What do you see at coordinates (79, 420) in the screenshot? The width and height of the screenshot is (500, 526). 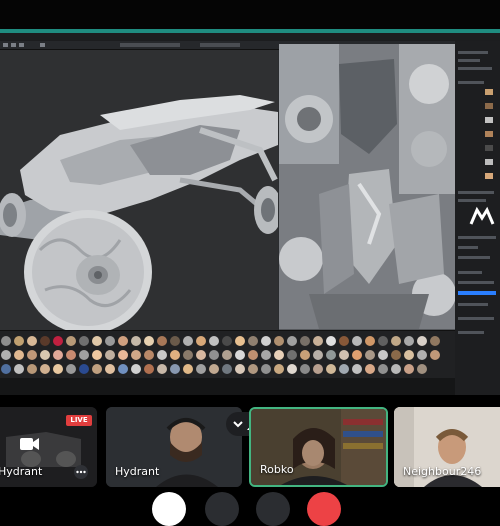 I see `live-badge: LIVE` at bounding box center [79, 420].